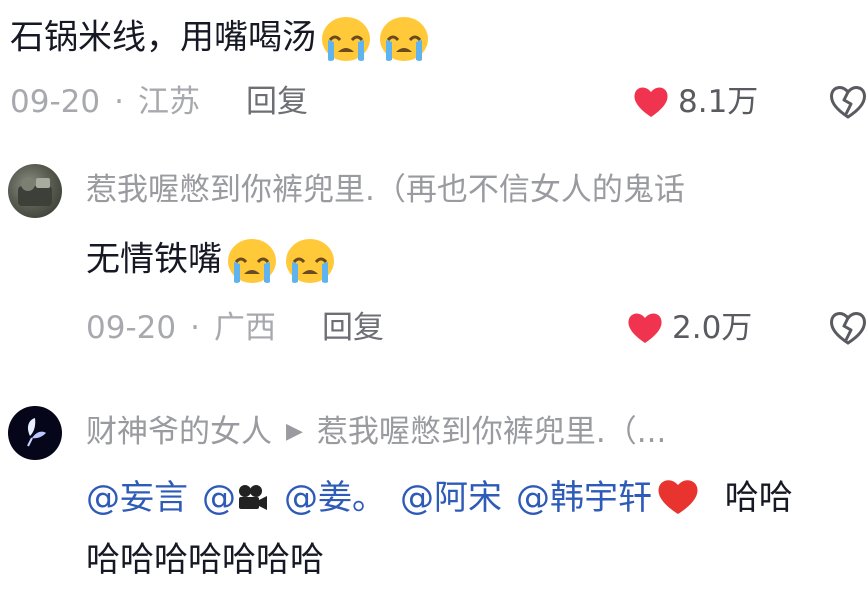 The height and width of the screenshot is (597, 868). What do you see at coordinates (244, 328) in the screenshot?
I see `comment-location: 广西` at bounding box center [244, 328].